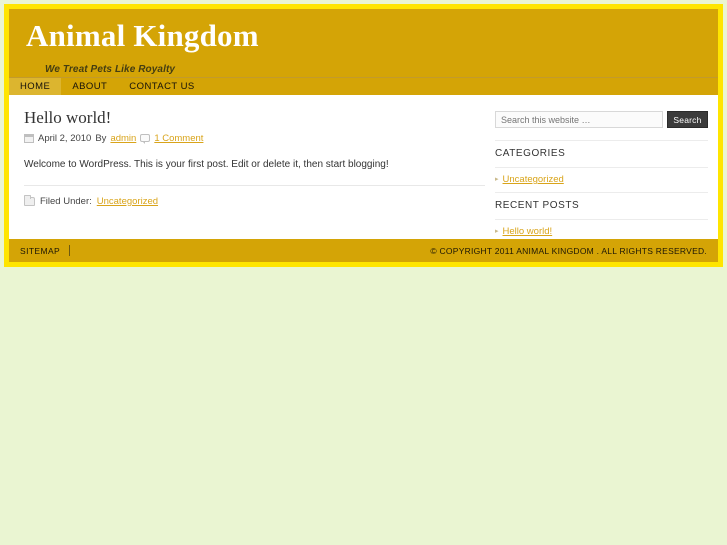 This screenshot has height=545, width=727. I want to click on comment-bubble-icon, so click(145, 139).